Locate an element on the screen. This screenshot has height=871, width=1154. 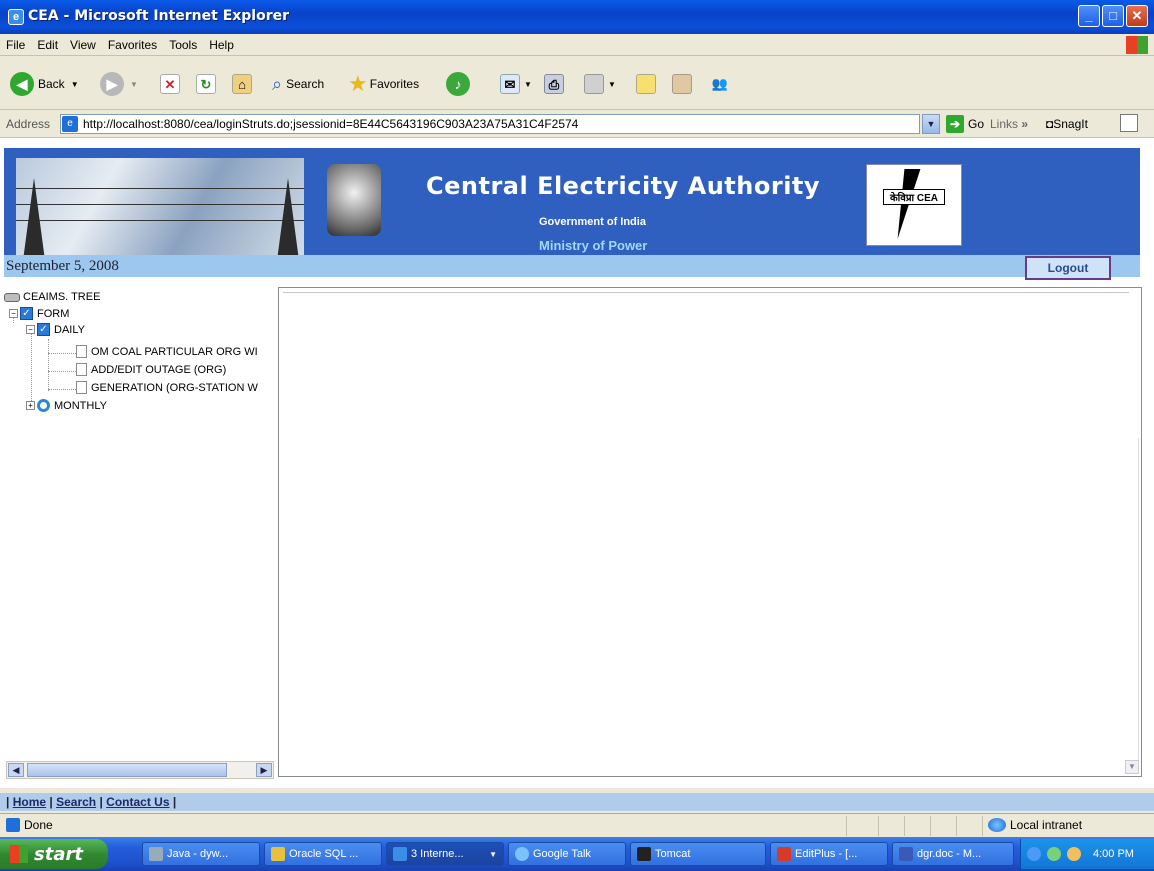
footer-links: | Home | Search | Contact Us | is located at coordinates (577, 802).